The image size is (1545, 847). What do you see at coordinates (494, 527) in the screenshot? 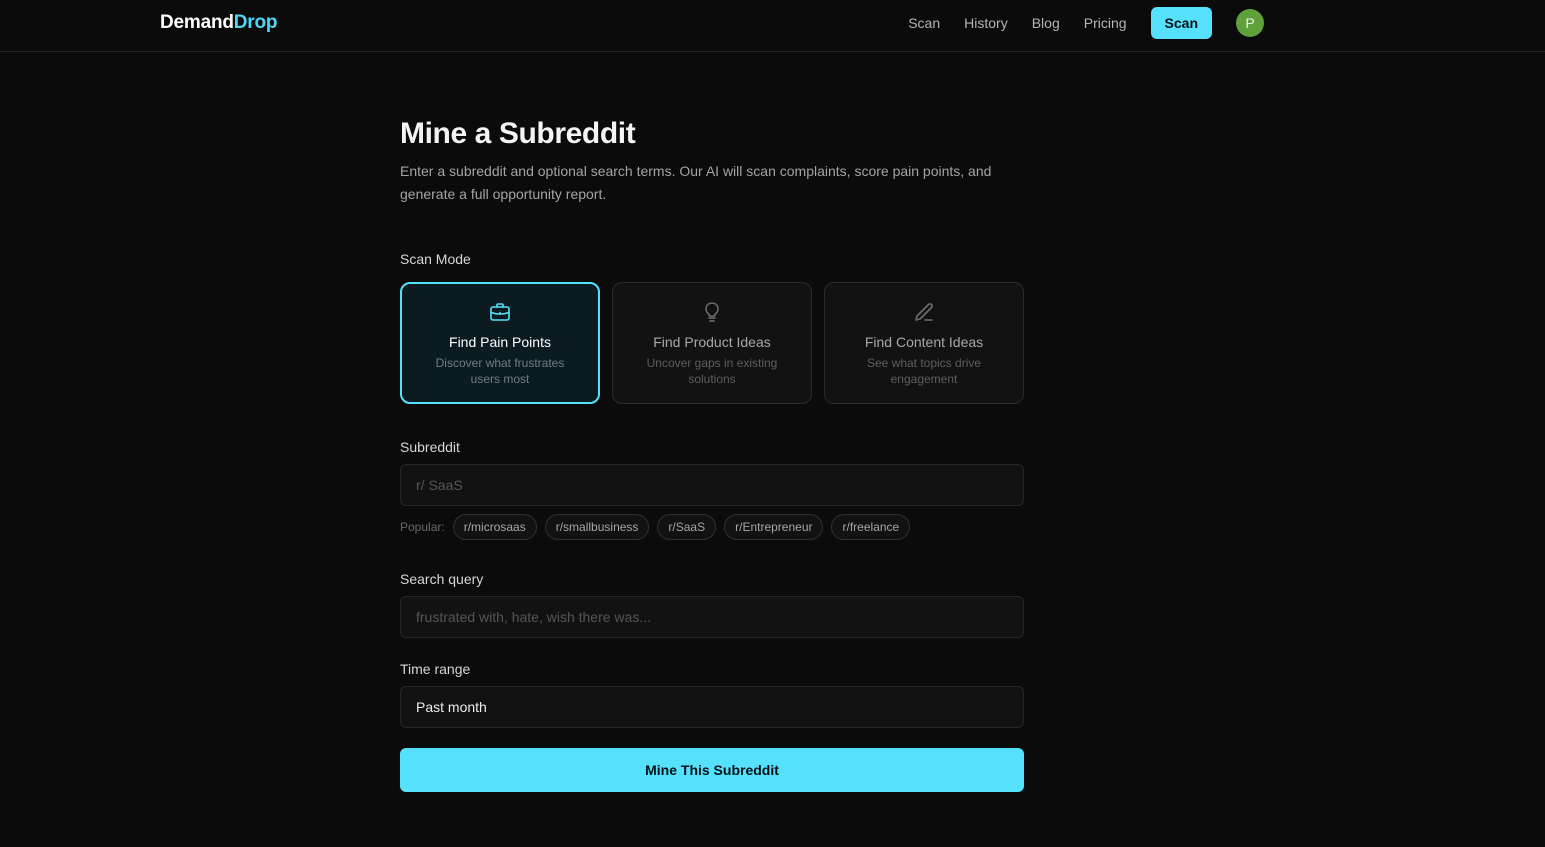
I see `chip-microsaas: r/microsaas` at bounding box center [494, 527].